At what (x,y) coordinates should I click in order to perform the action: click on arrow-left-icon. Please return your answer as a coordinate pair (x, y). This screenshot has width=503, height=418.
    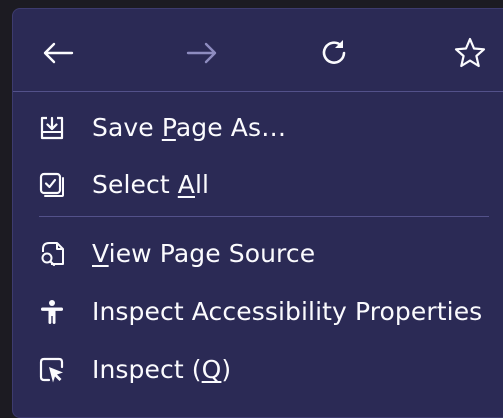
    Looking at the image, I should click on (58, 53).